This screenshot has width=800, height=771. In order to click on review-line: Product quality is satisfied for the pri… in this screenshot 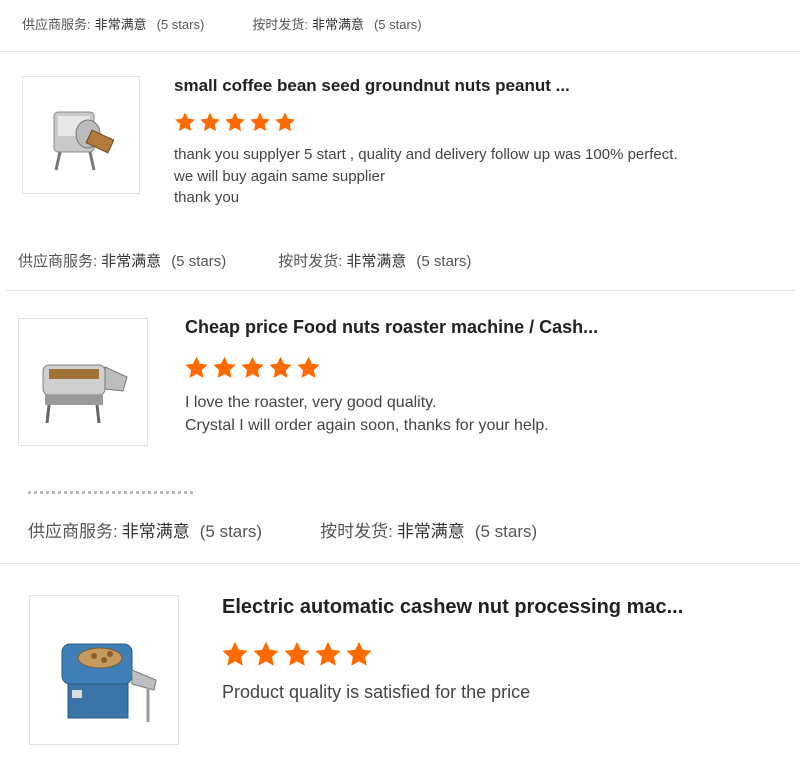, I will do `click(376, 692)`.